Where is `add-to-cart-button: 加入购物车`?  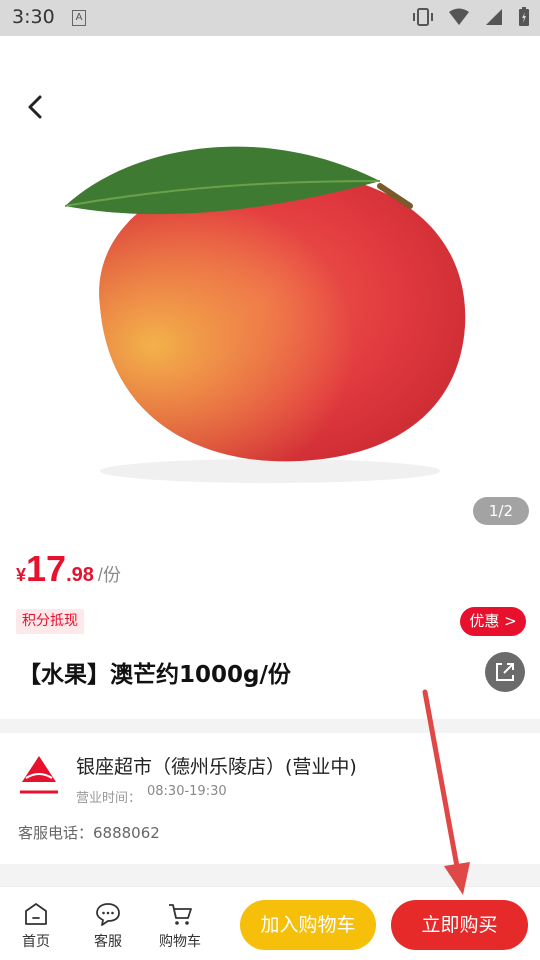
add-to-cart-button: 加入购物车 is located at coordinates (308, 925).